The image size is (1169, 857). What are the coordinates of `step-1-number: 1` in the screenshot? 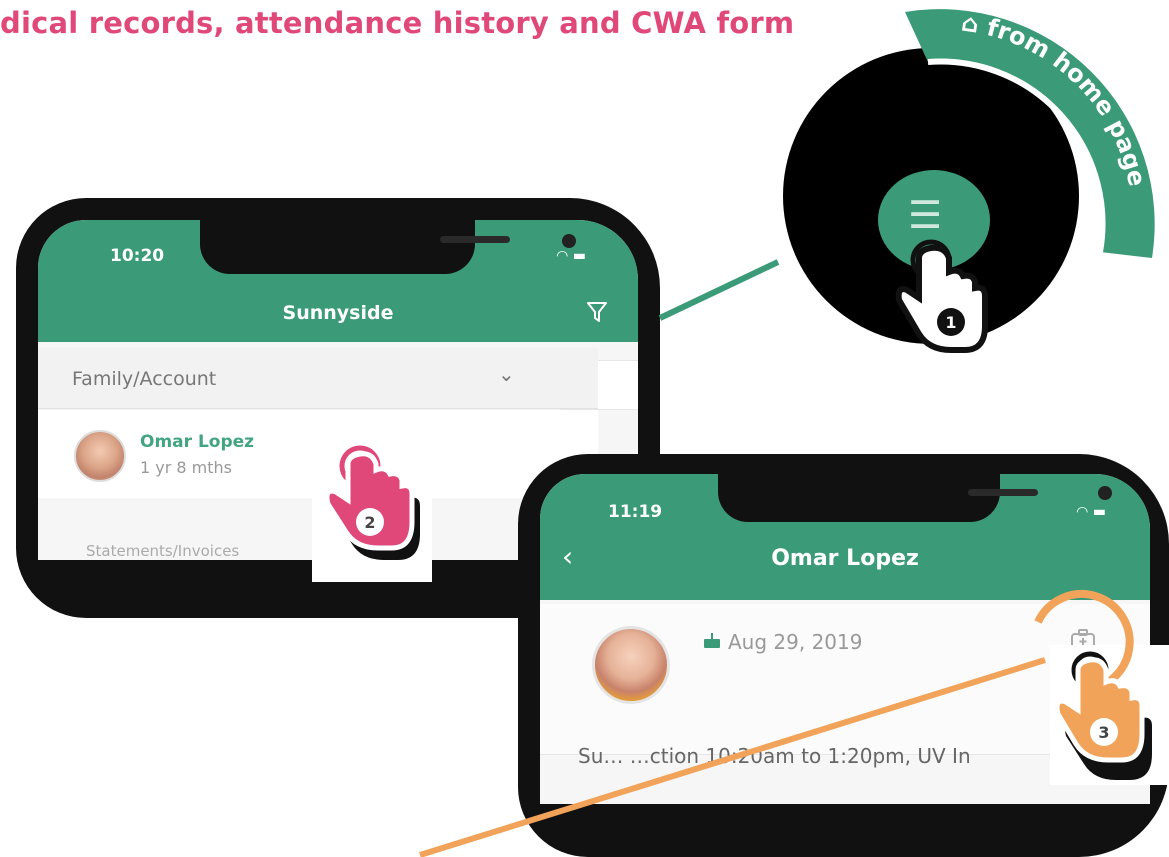 It's located at (950, 322).